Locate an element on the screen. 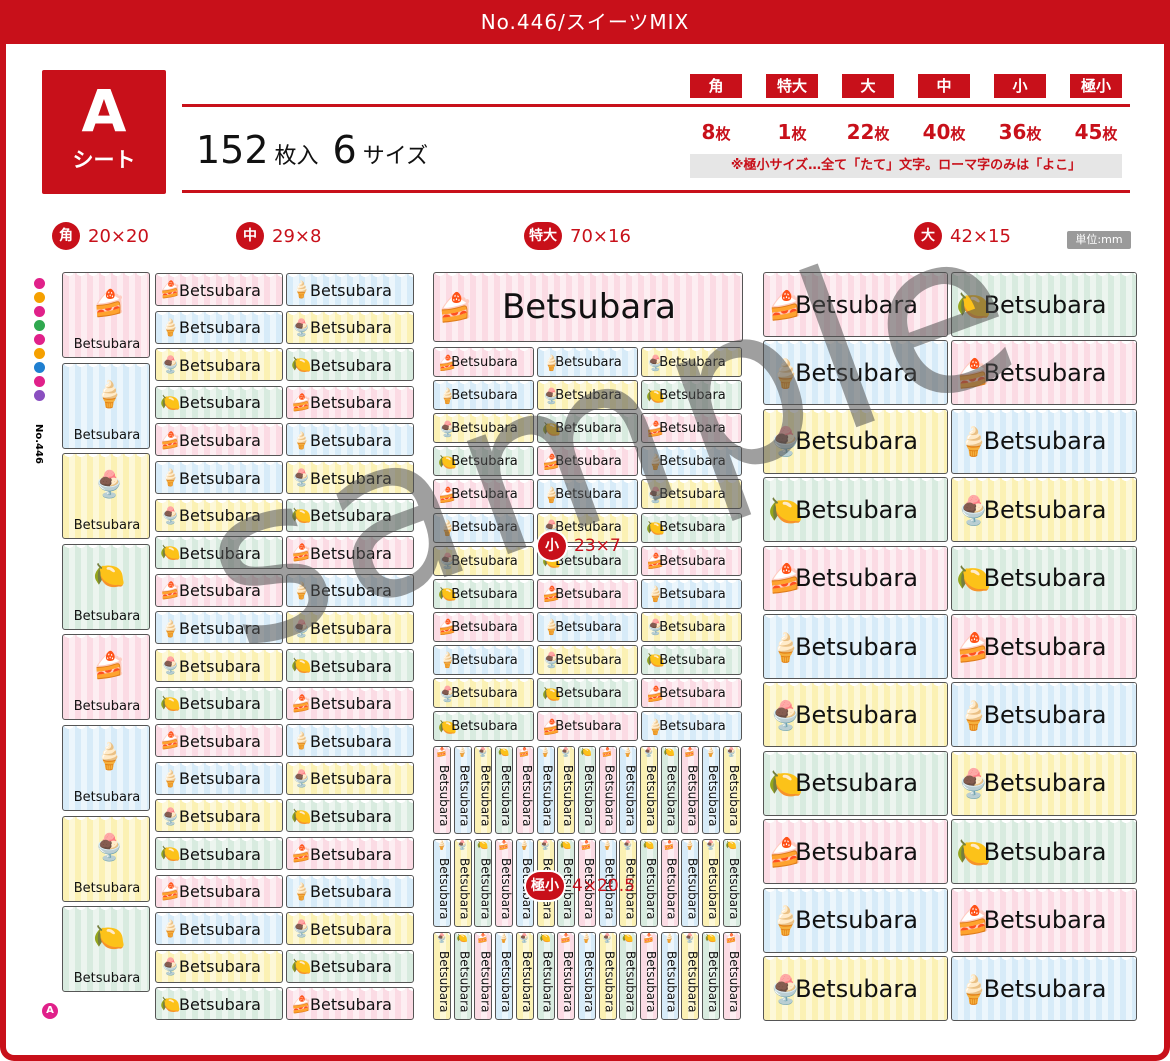 The width and height of the screenshot is (1170, 1061). size-count: 22枚 is located at coordinates (868, 132).